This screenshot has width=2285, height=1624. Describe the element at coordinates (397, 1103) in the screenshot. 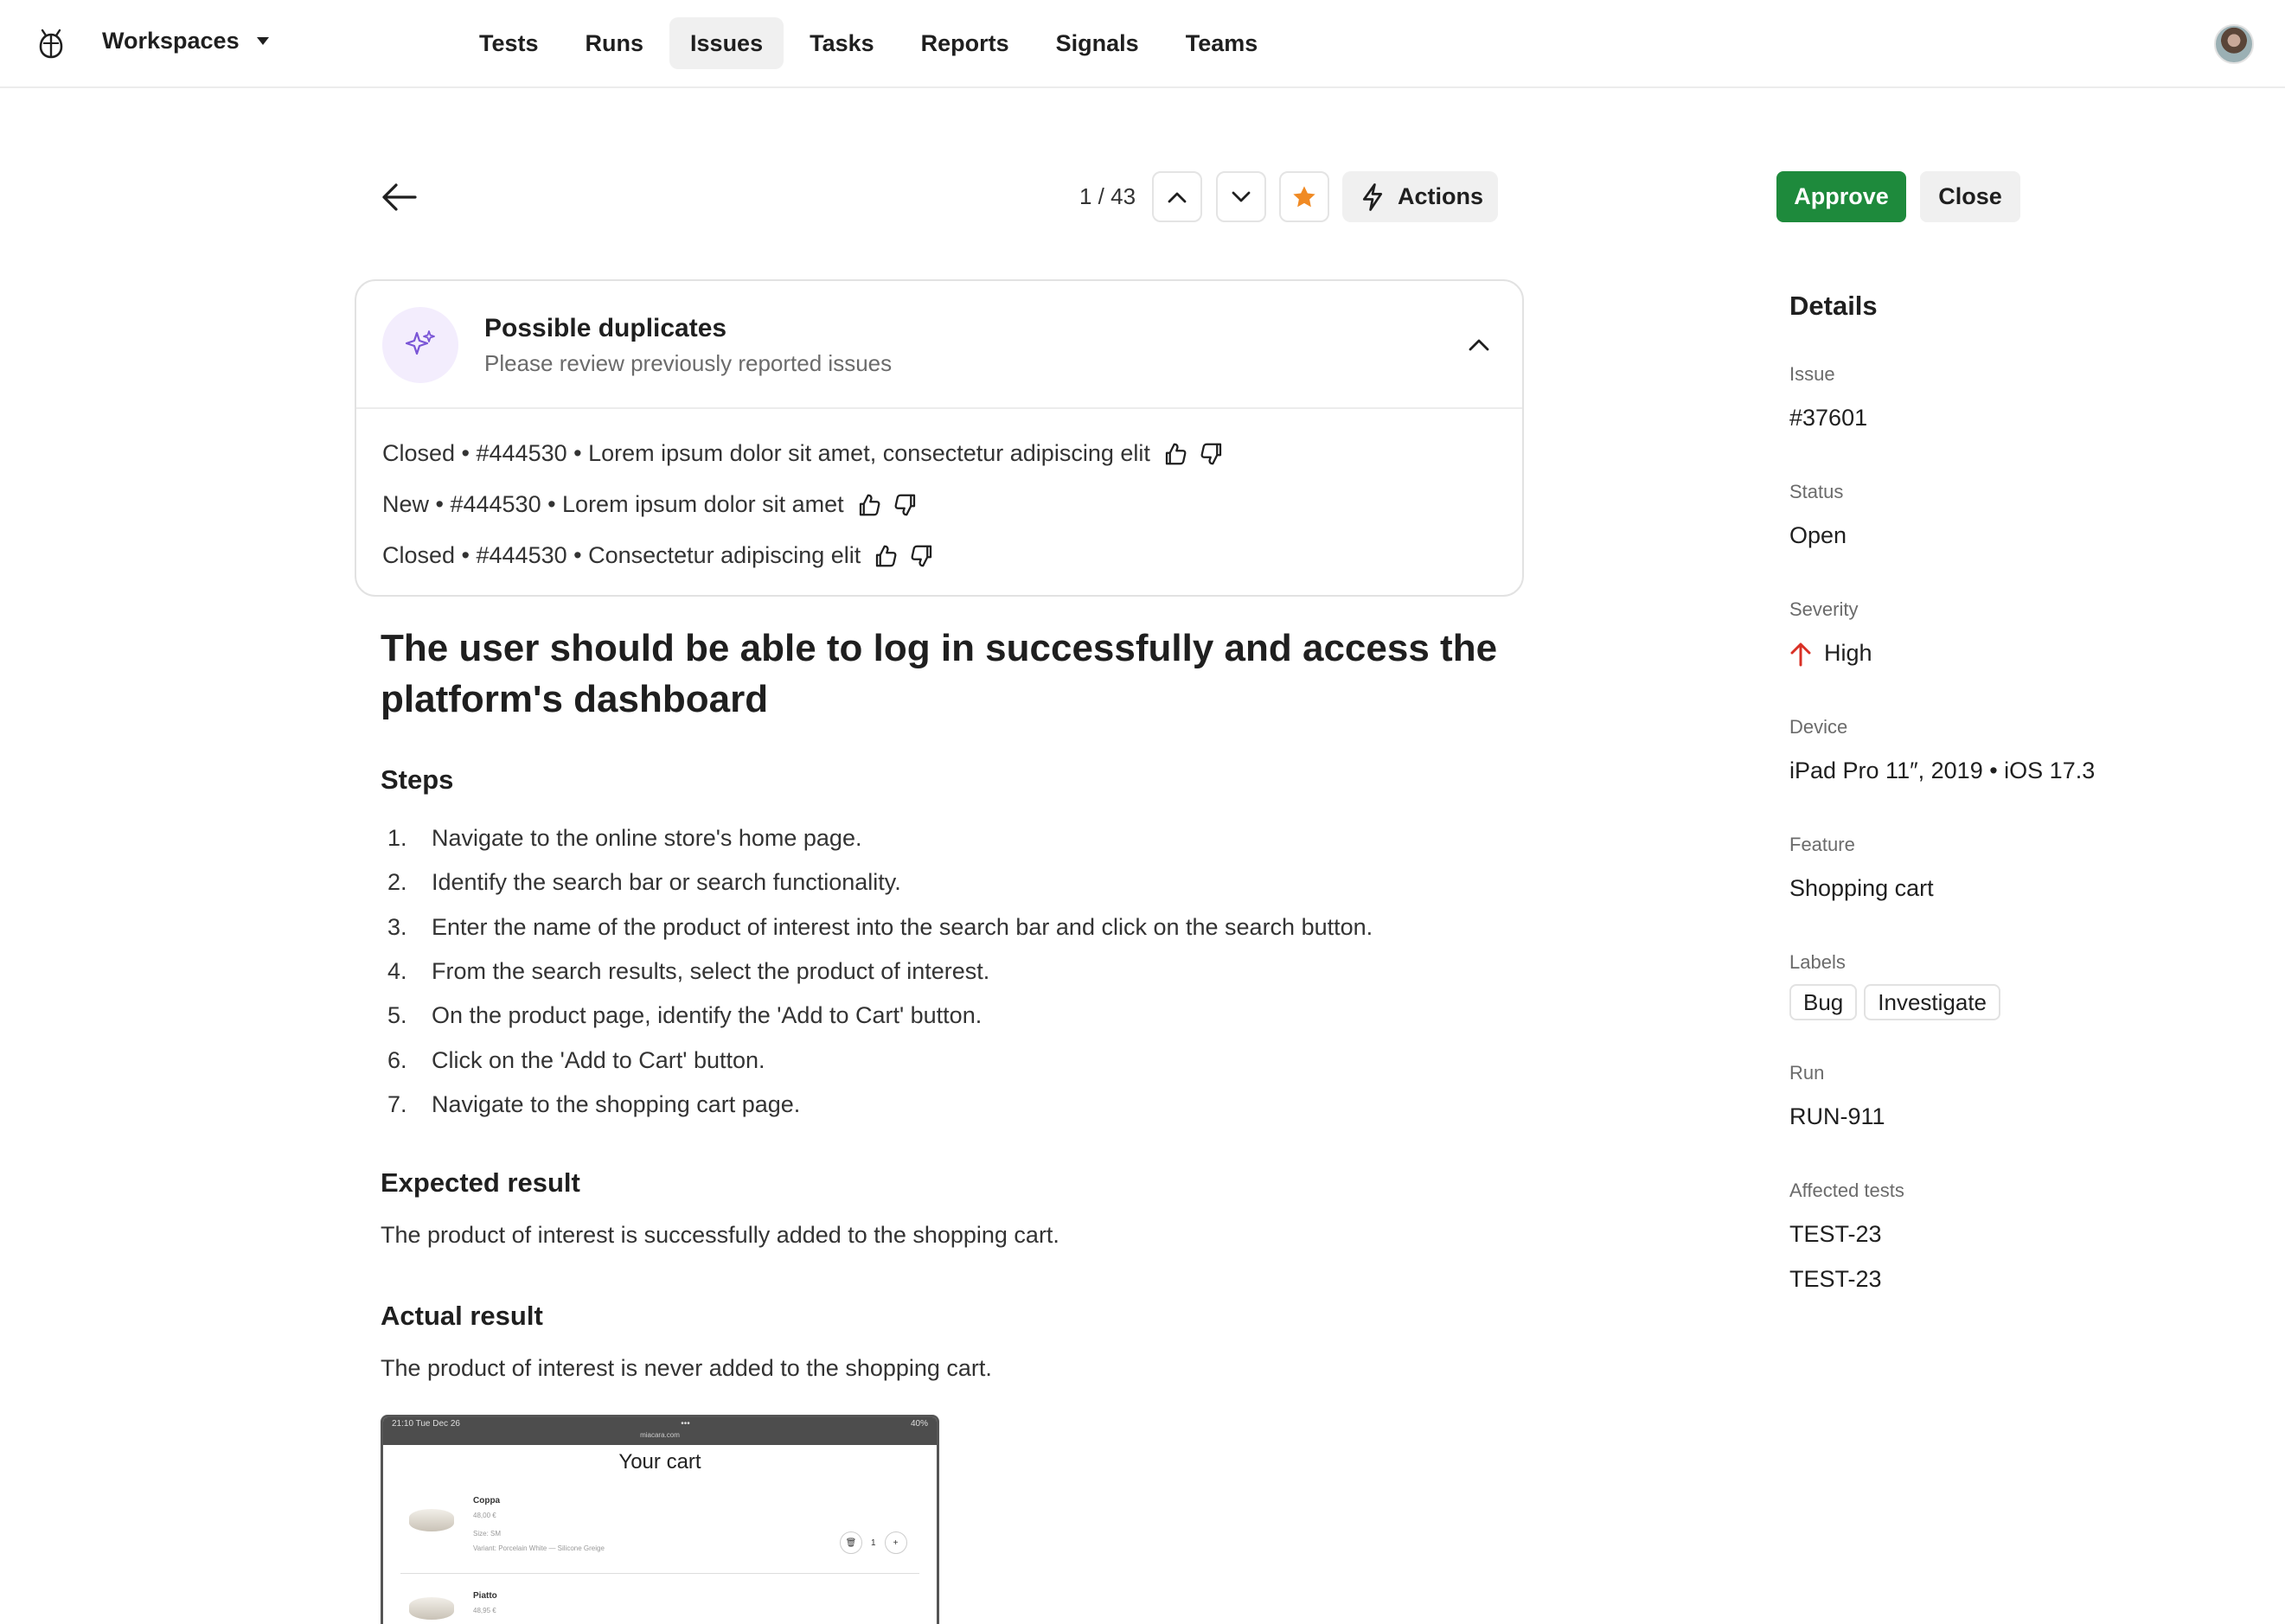

I see `step-number: 7.` at that location.